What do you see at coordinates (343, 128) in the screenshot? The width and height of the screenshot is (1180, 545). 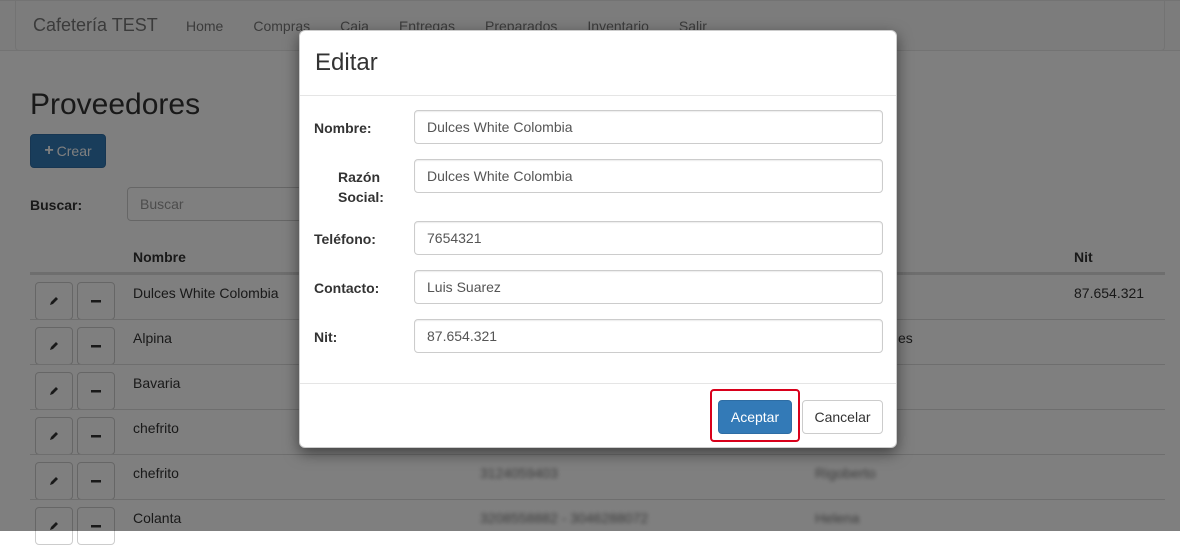 I see `nombre-label: Nombre:` at bounding box center [343, 128].